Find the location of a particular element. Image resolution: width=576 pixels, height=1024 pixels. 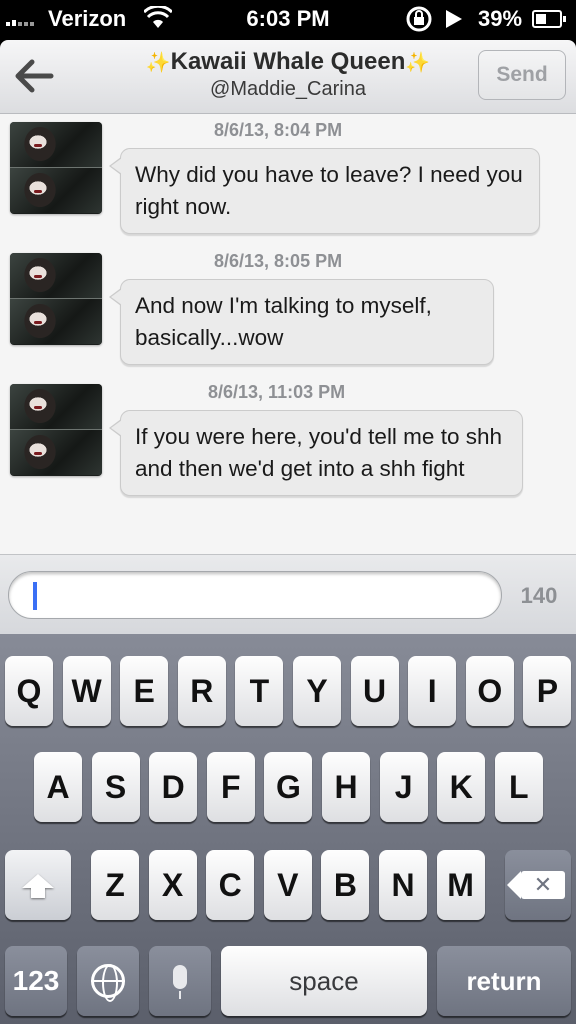

key-w: W is located at coordinates (86, 691).